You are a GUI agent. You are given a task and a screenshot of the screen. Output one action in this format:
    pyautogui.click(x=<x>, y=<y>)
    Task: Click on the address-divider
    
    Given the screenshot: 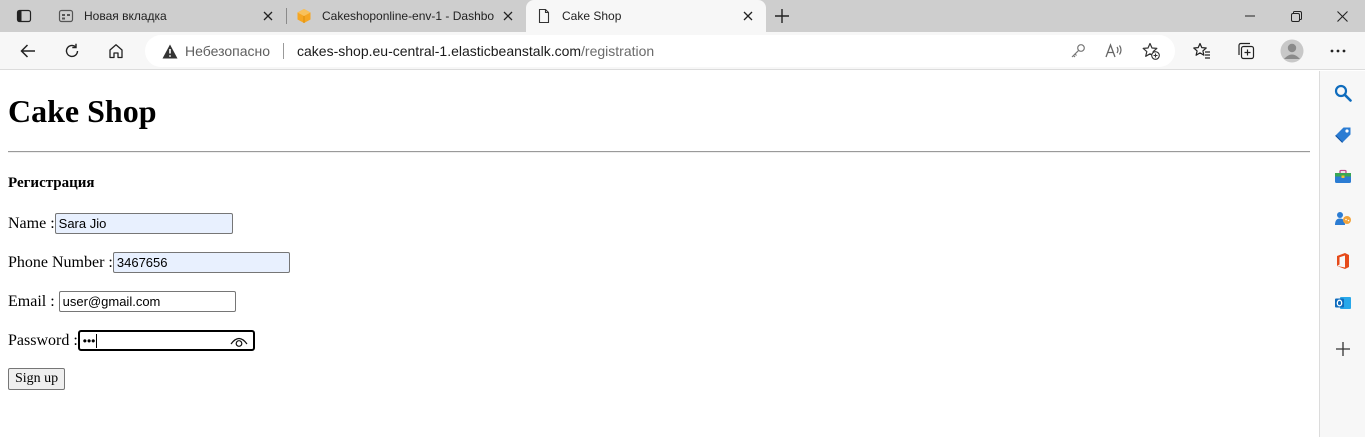 What is the action you would take?
    pyautogui.click(x=284, y=51)
    